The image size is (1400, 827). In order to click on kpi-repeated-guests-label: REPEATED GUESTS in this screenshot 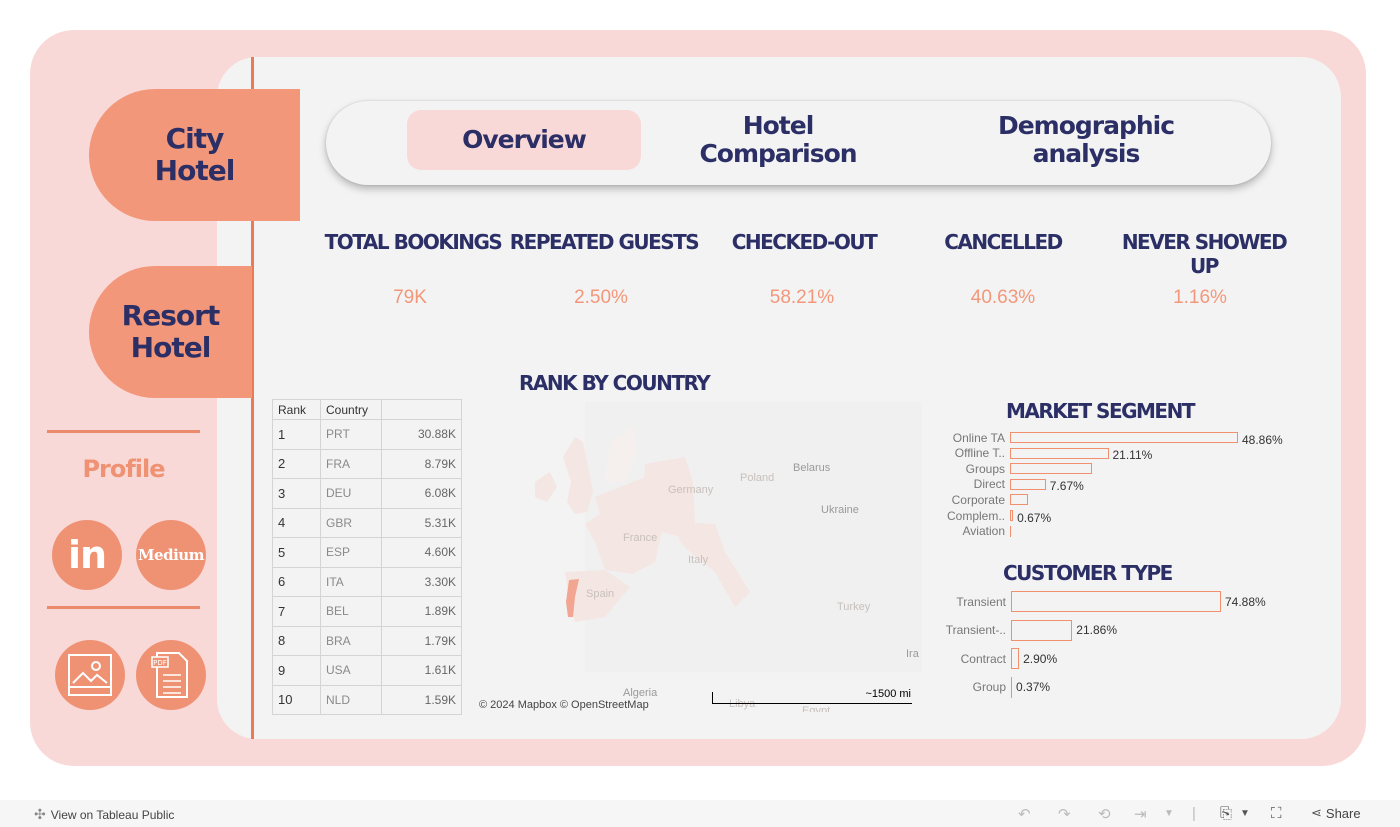, I will do `click(604, 242)`.